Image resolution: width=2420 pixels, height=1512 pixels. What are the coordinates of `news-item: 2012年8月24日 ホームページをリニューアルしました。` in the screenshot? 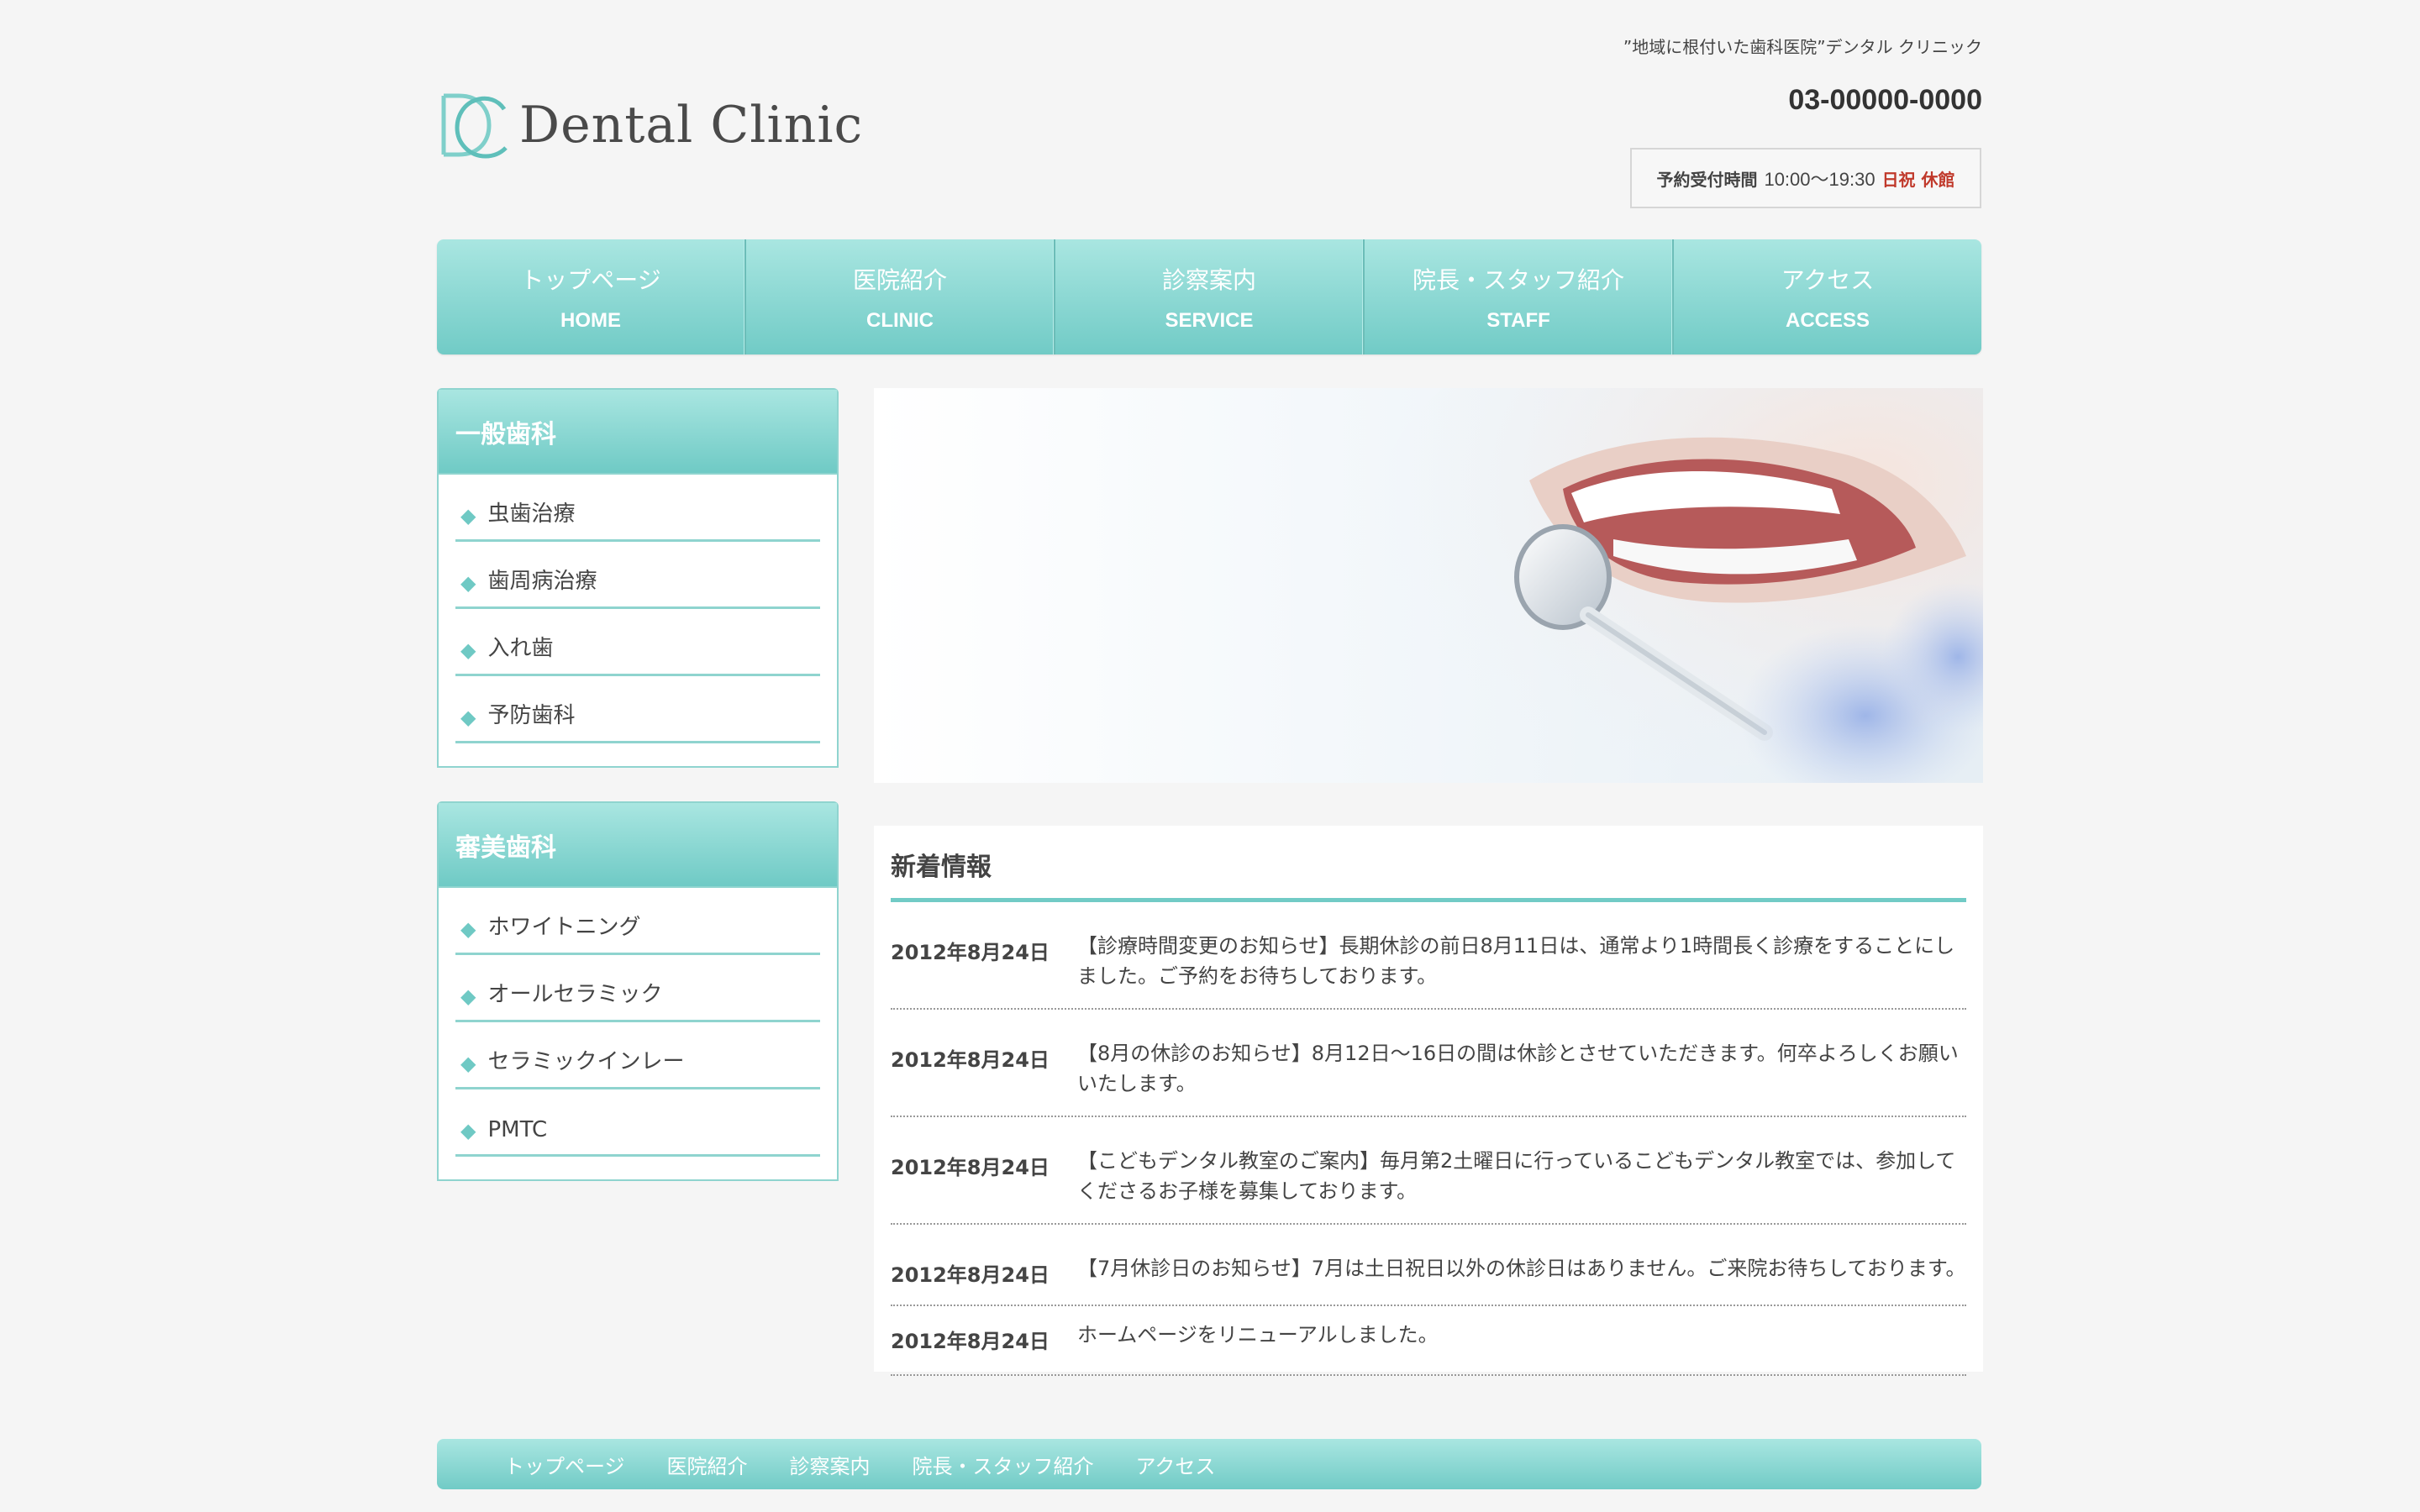 It's located at (1428, 1341).